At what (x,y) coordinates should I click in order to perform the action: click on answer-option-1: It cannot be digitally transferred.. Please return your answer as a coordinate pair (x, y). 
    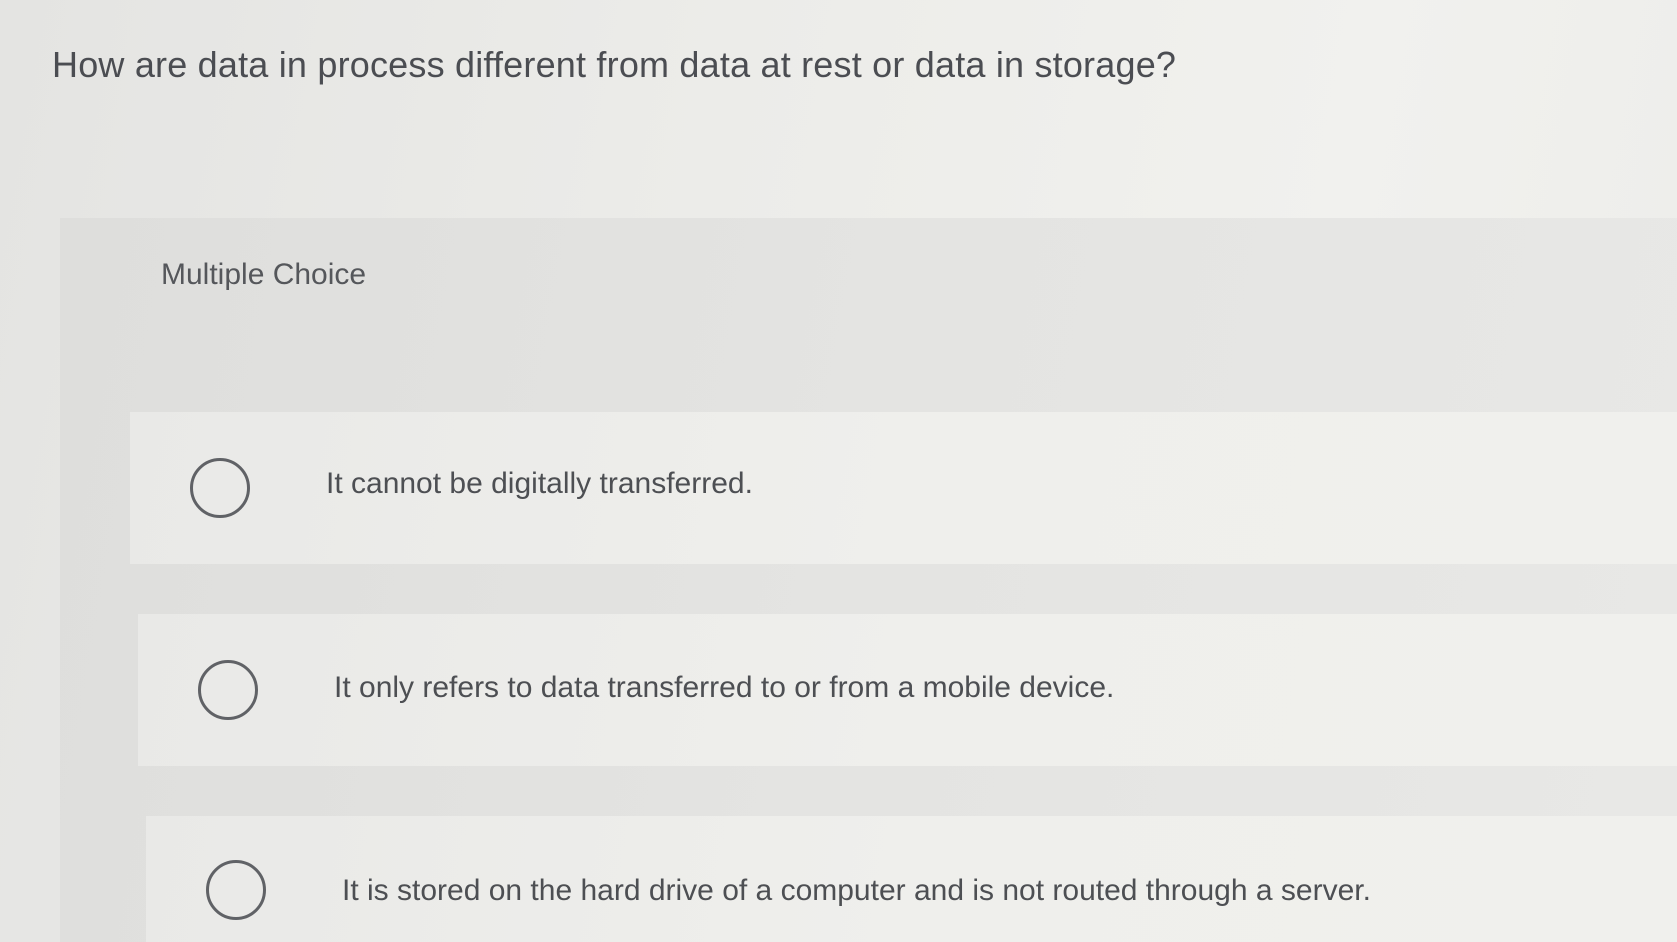
    Looking at the image, I should click on (903, 488).